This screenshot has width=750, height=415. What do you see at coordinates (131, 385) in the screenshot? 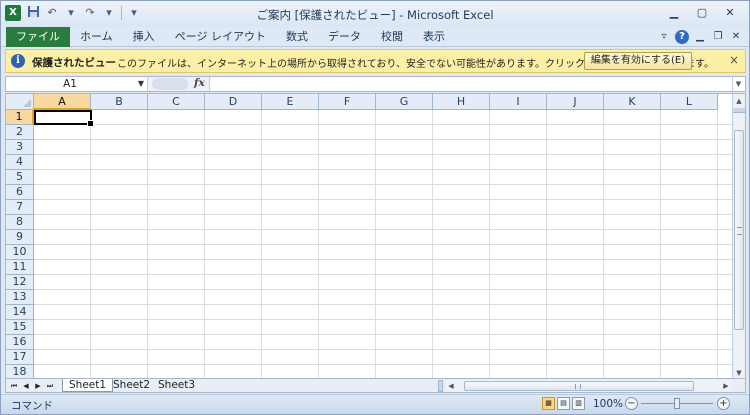
I see `sheet-tab-2: Sheet2` at bounding box center [131, 385].